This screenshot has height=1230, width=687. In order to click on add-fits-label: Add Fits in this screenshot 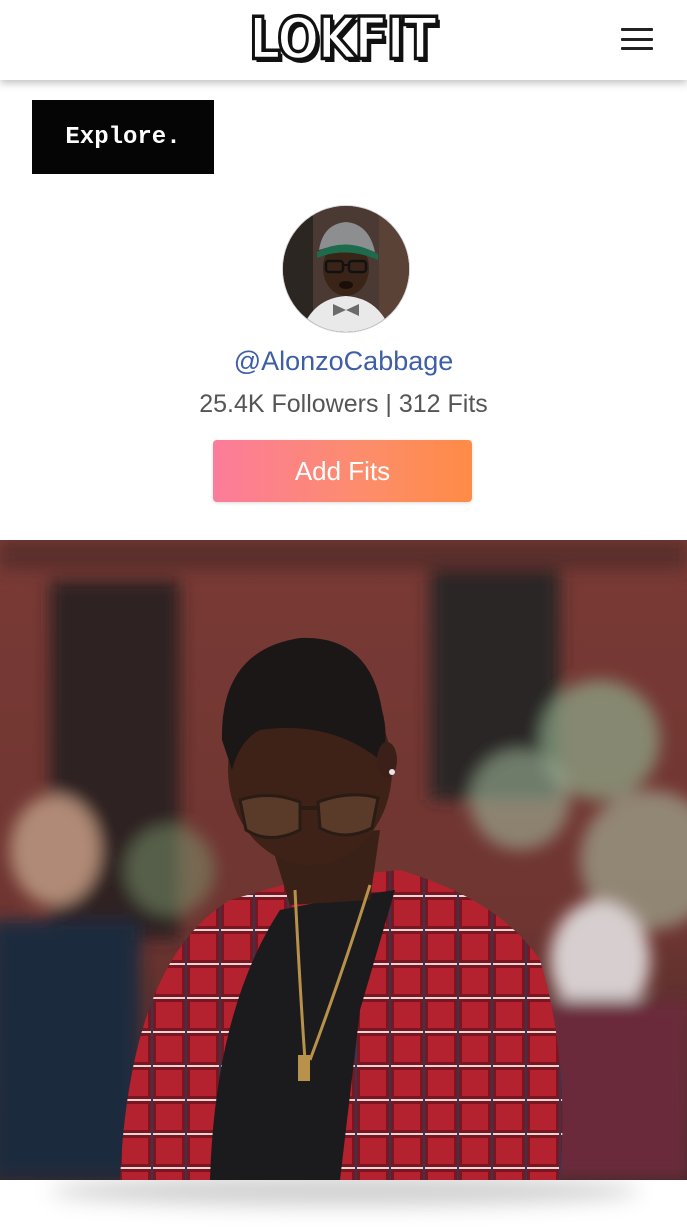, I will do `click(342, 470)`.